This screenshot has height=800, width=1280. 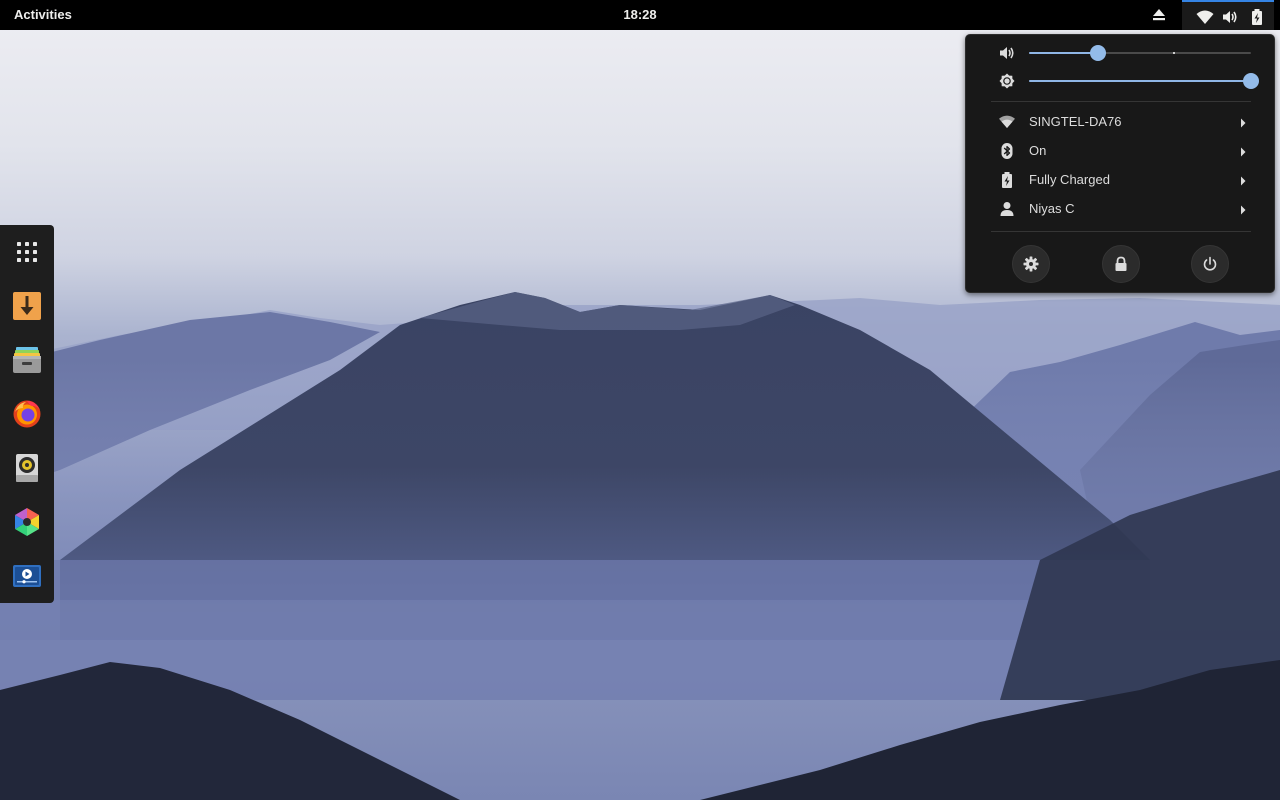 I want to click on lock-icon, so click(x=1121, y=263).